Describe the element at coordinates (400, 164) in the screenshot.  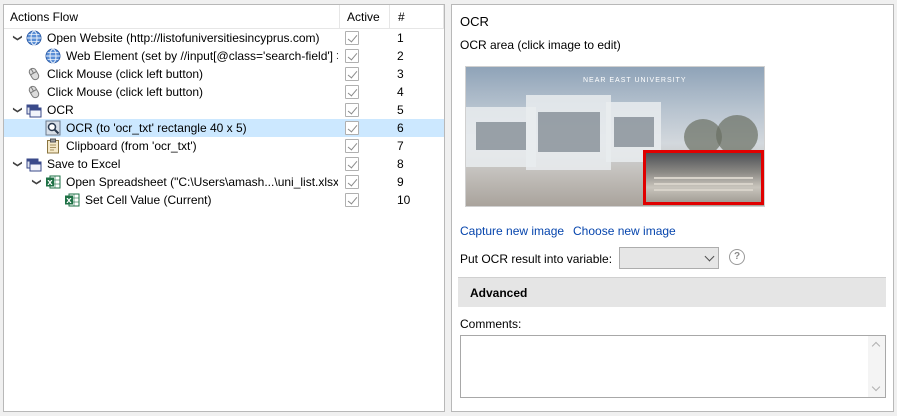
I see `tree-row-number: 8` at that location.